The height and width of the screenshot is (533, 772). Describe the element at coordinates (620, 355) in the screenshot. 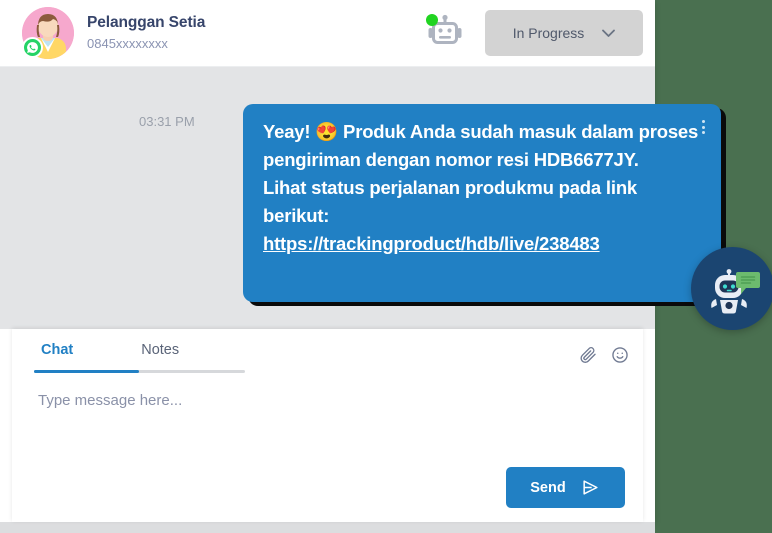

I see `emoji-smiley-icon` at that location.